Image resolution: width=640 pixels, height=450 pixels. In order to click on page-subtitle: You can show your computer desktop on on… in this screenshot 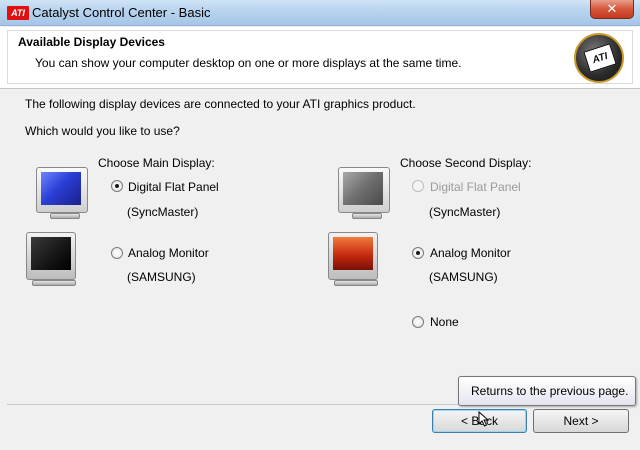, I will do `click(248, 63)`.